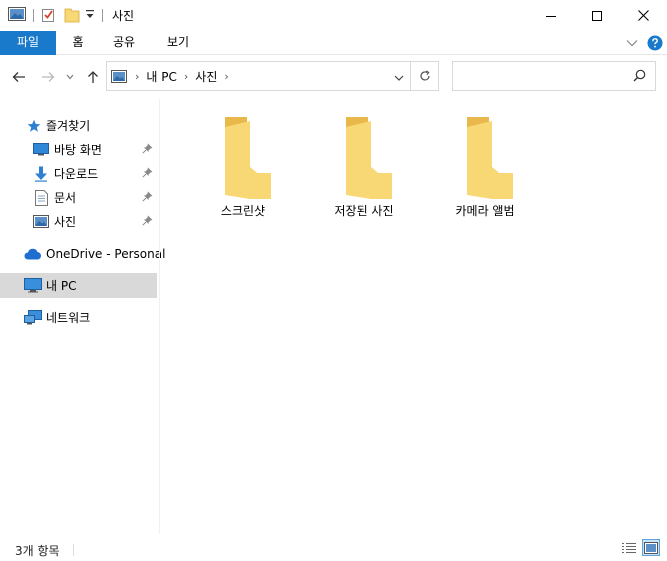 This screenshot has width=667, height=561. I want to click on sidebar-item-documents: 문서, so click(78, 197).